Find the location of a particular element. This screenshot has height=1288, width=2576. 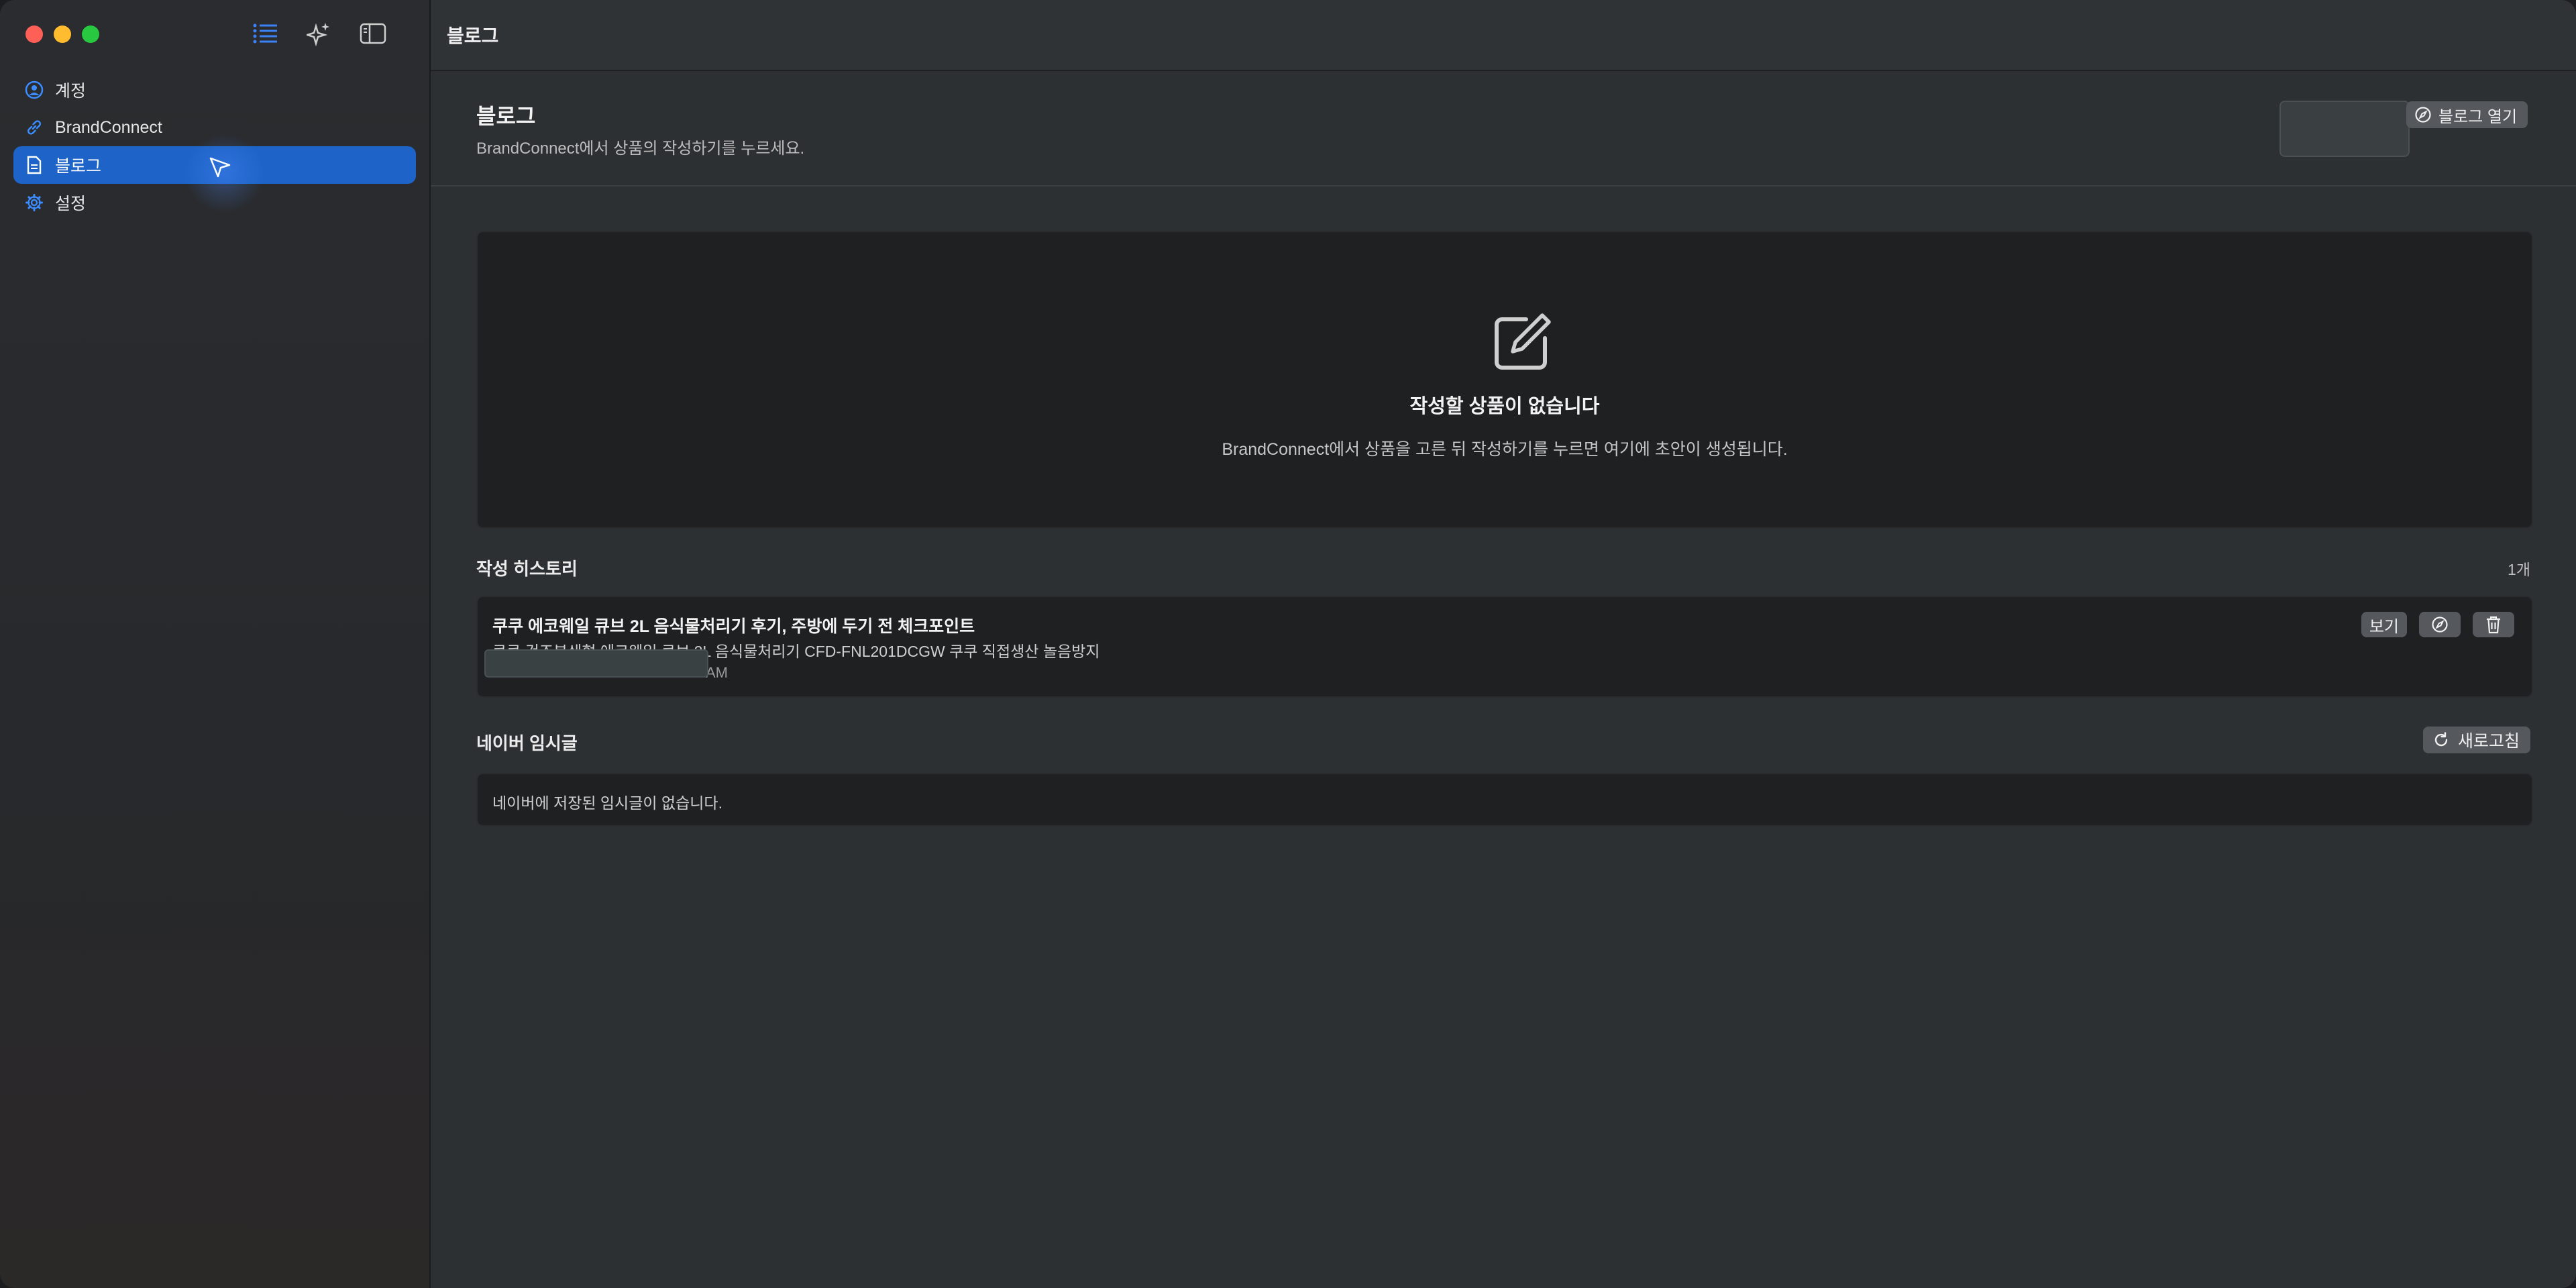

sidebar-toggle-icon is located at coordinates (373, 33).